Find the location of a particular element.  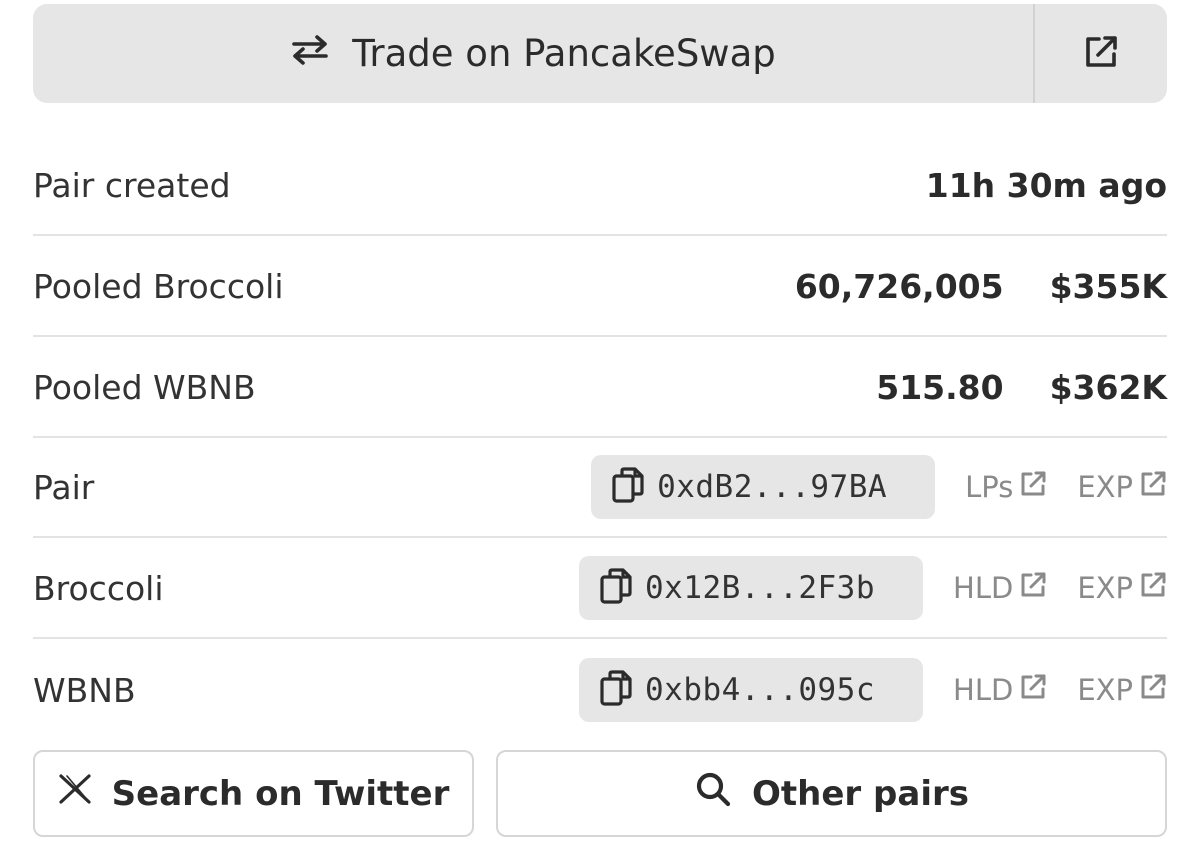

pair-created-value: 11h 30m ago is located at coordinates (1046, 185).